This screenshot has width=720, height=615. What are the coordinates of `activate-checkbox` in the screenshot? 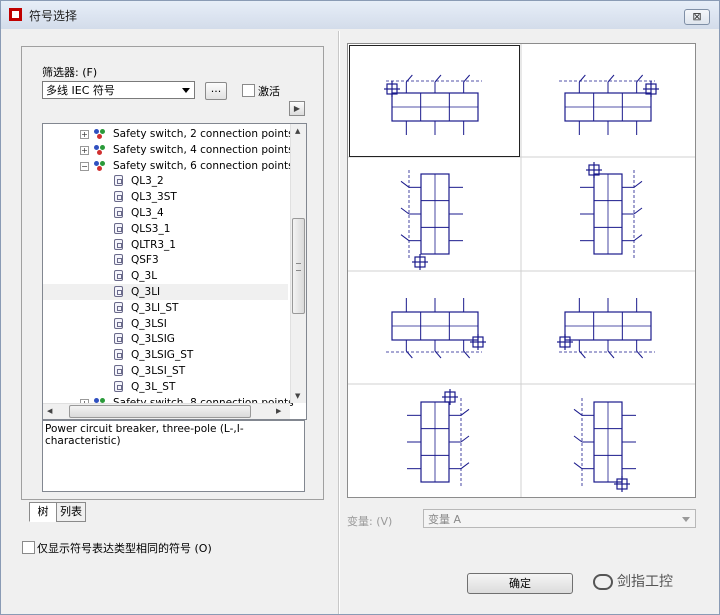 It's located at (248, 90).